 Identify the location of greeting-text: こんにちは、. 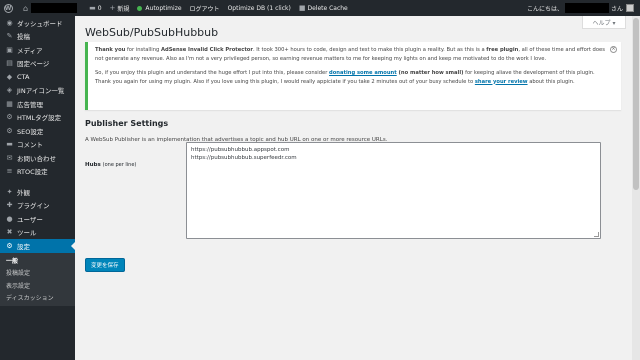
(544, 9).